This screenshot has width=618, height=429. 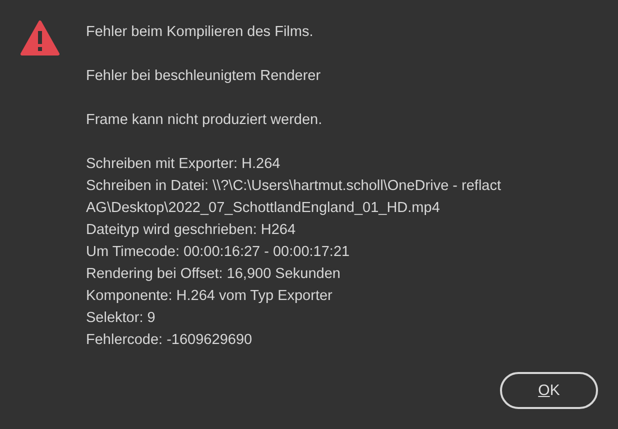 What do you see at coordinates (121, 318) in the screenshot?
I see `message-text: Selektor: 9` at bounding box center [121, 318].